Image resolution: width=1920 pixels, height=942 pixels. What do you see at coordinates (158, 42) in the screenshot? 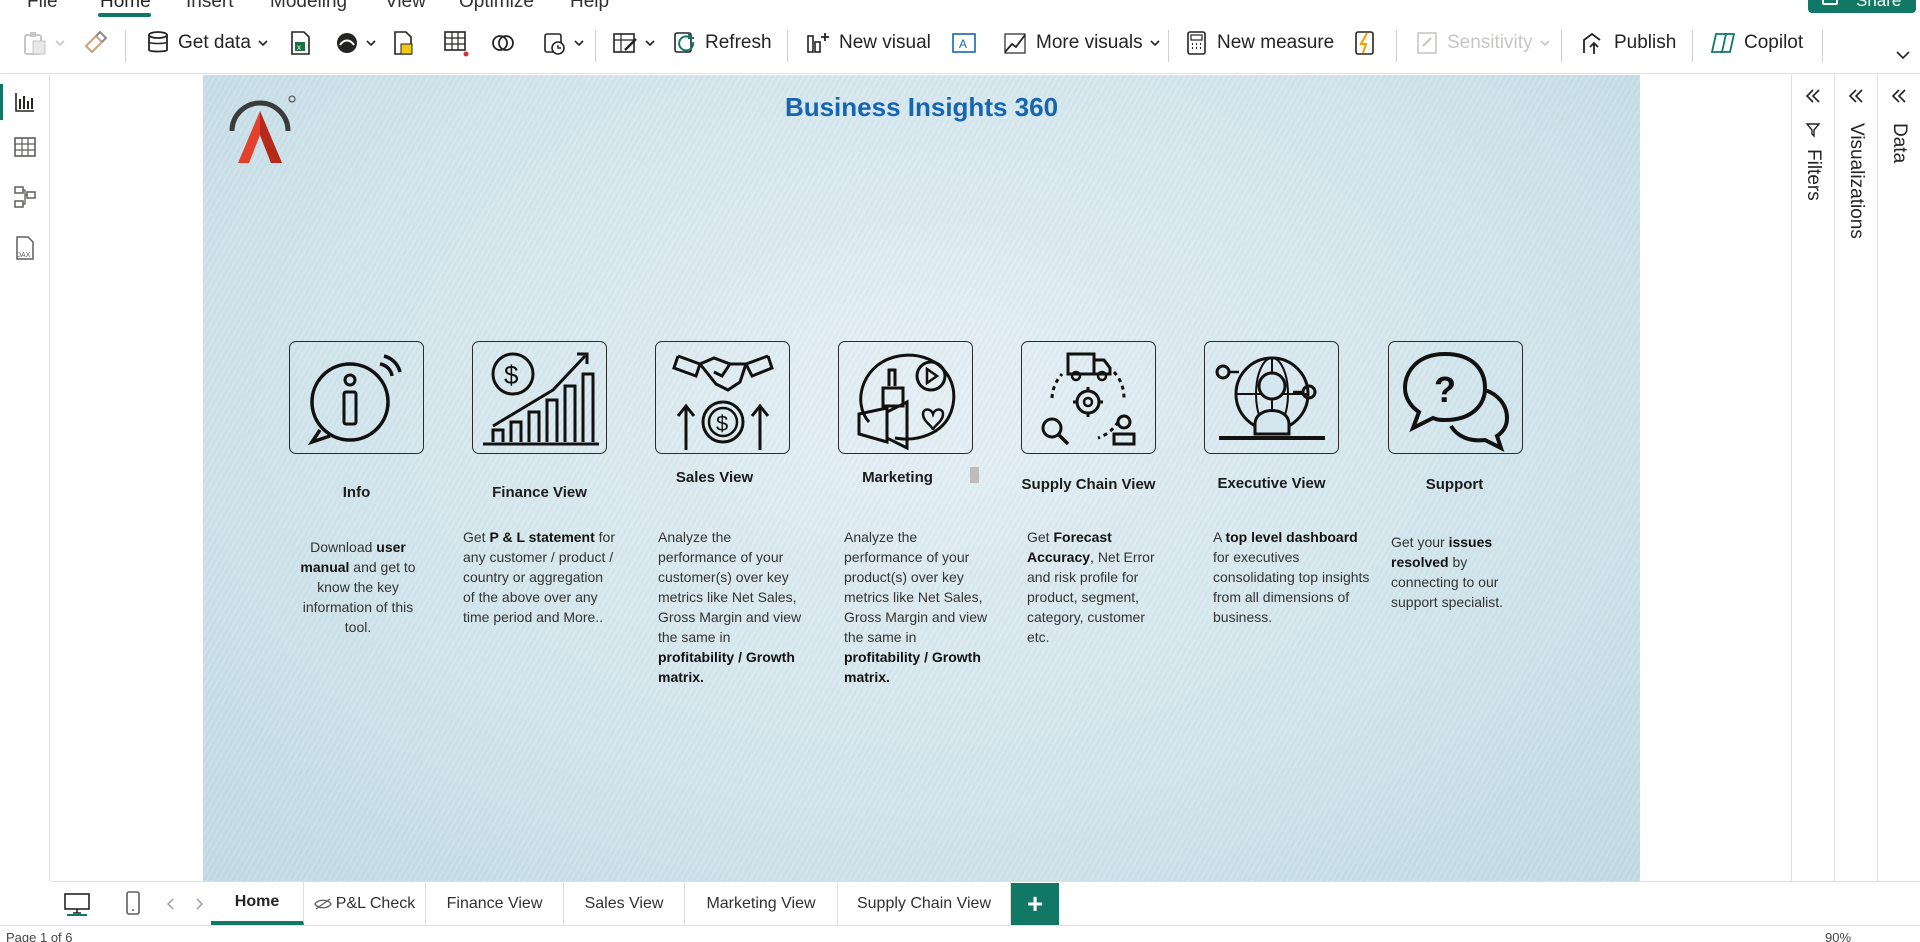
I see `database-icon` at bounding box center [158, 42].